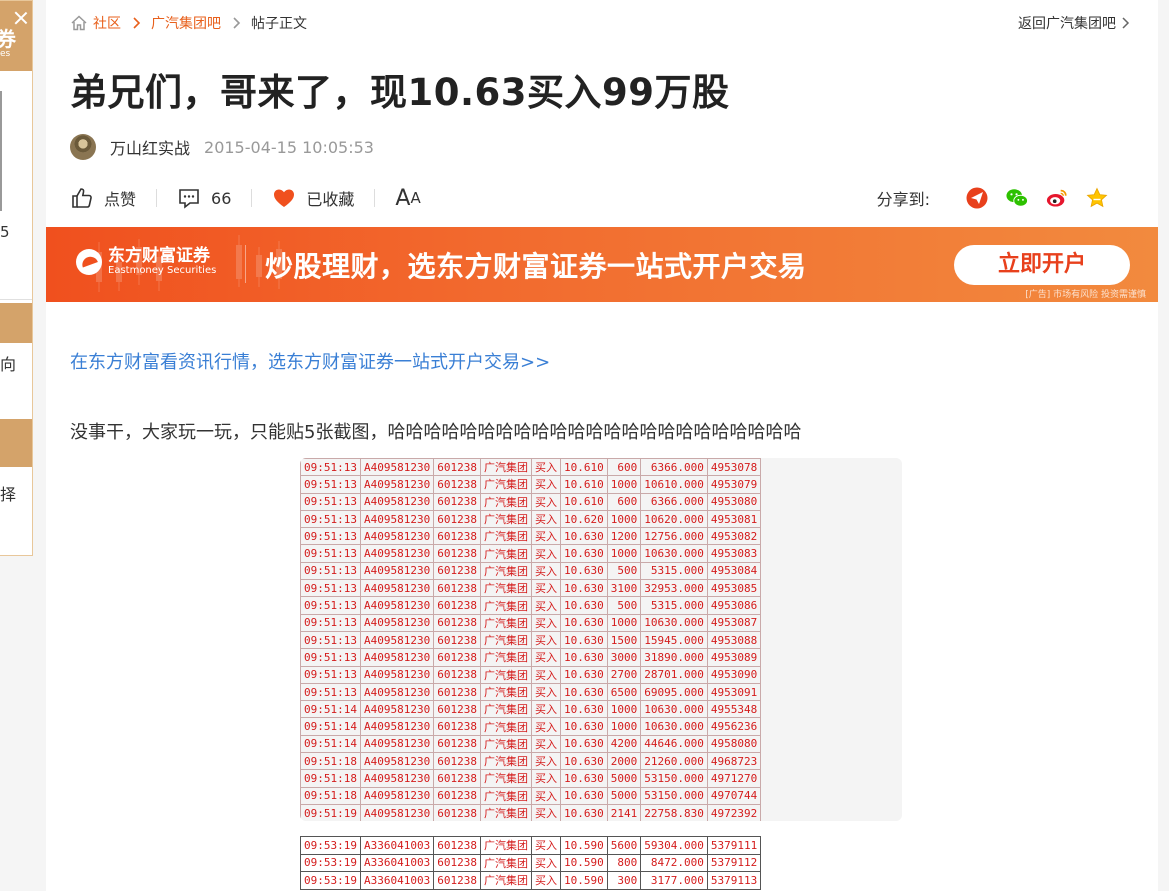 The width and height of the screenshot is (1169, 891). I want to click on table-cell: A336041003, so click(397, 845).